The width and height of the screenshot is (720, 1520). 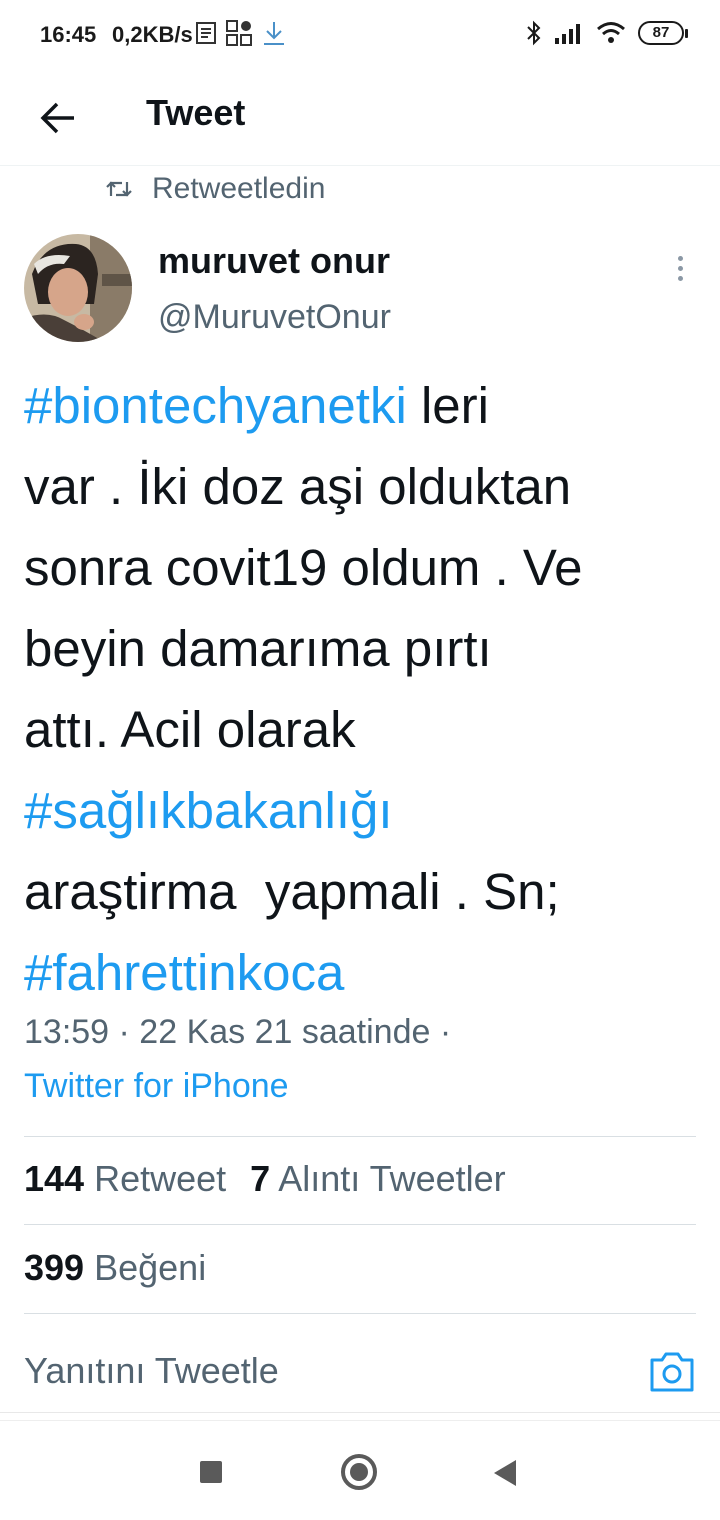 I want to click on retweets-stat: 144 Retweet, so click(x=125, y=1179).